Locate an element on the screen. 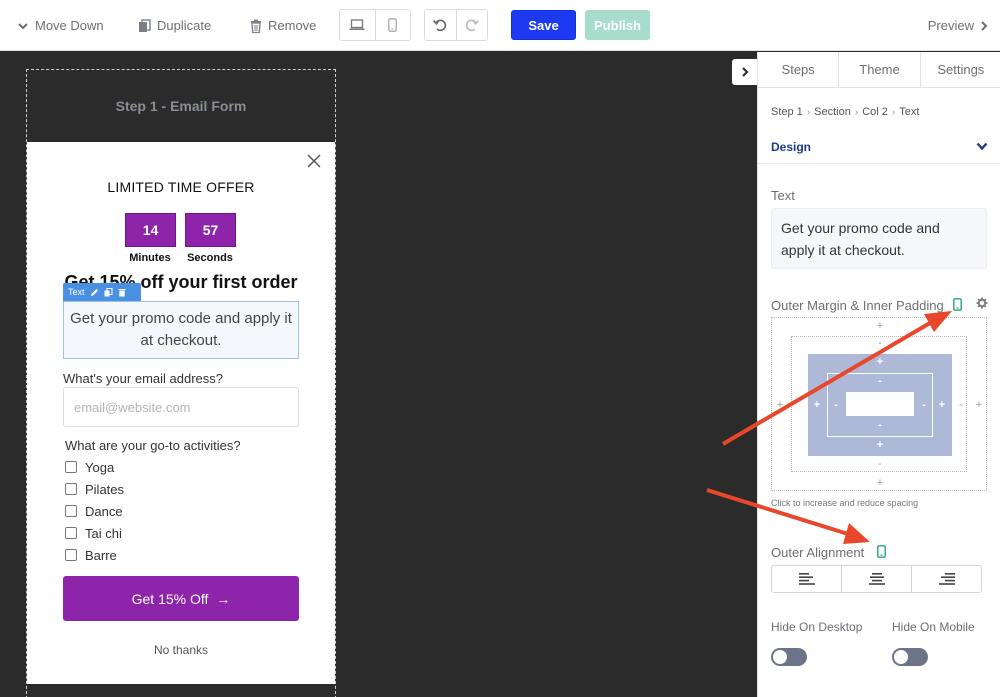 The image size is (1000, 697). duplicate-label: Duplicate is located at coordinates (184, 25).